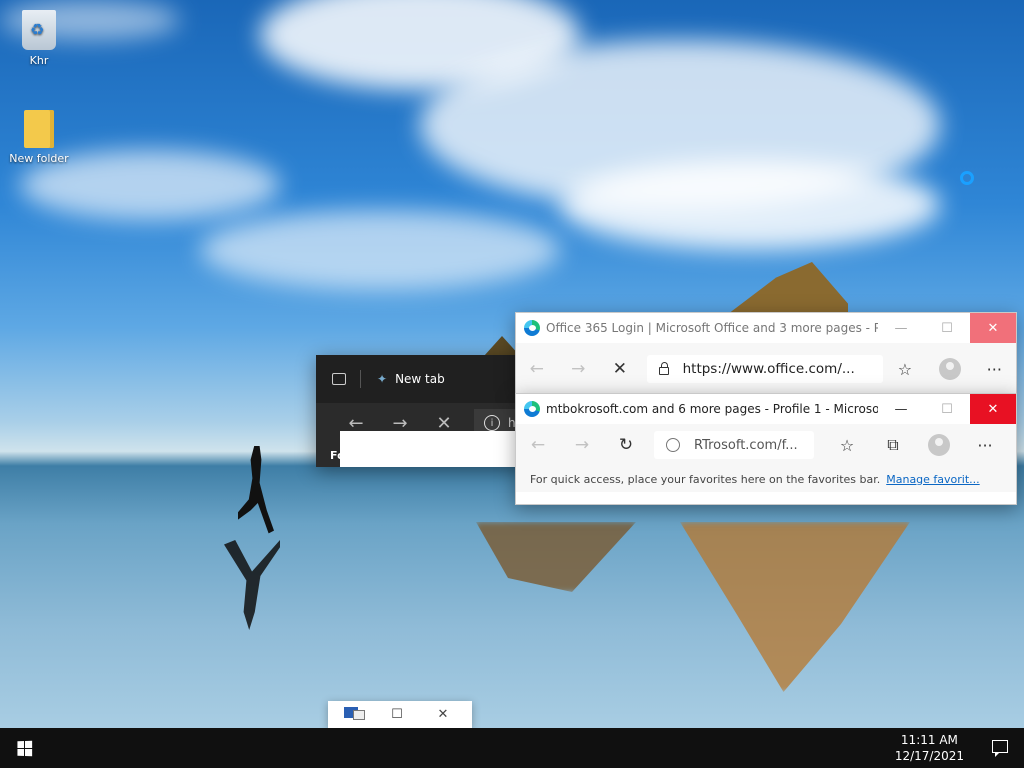 Image resolution: width=1024 pixels, height=768 pixels. I want to click on desktop-icon-label: New folder, so click(39, 158).